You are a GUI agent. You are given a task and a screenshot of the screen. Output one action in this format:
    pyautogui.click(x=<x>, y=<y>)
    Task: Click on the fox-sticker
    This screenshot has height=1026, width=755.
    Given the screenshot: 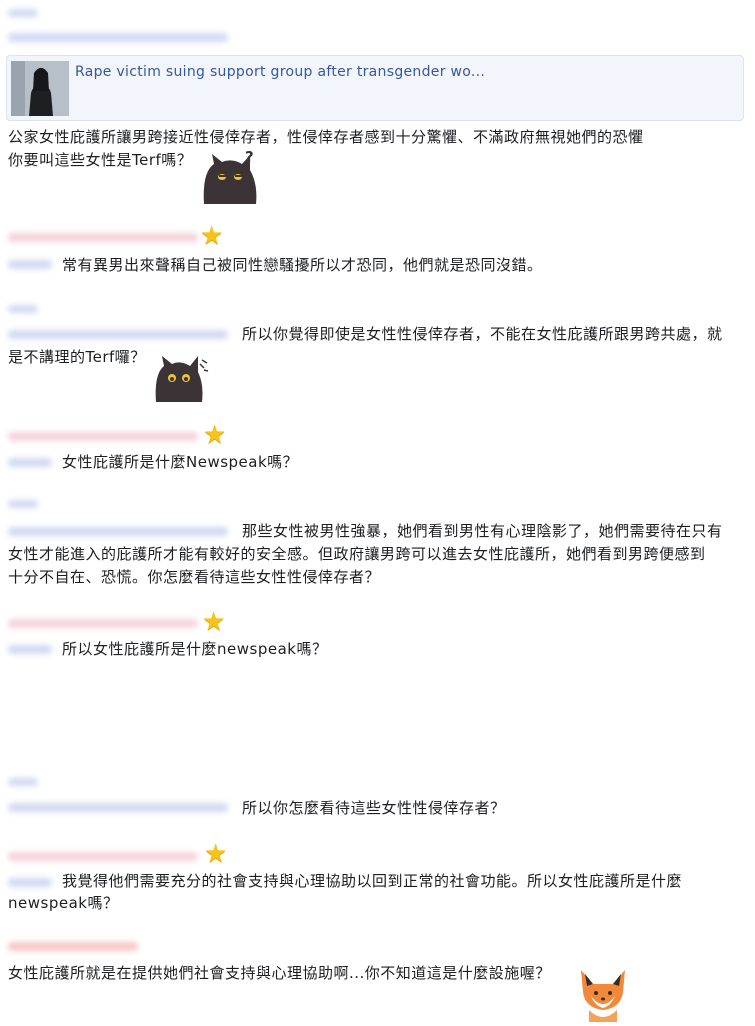 What is the action you would take?
    pyautogui.click(x=603, y=994)
    